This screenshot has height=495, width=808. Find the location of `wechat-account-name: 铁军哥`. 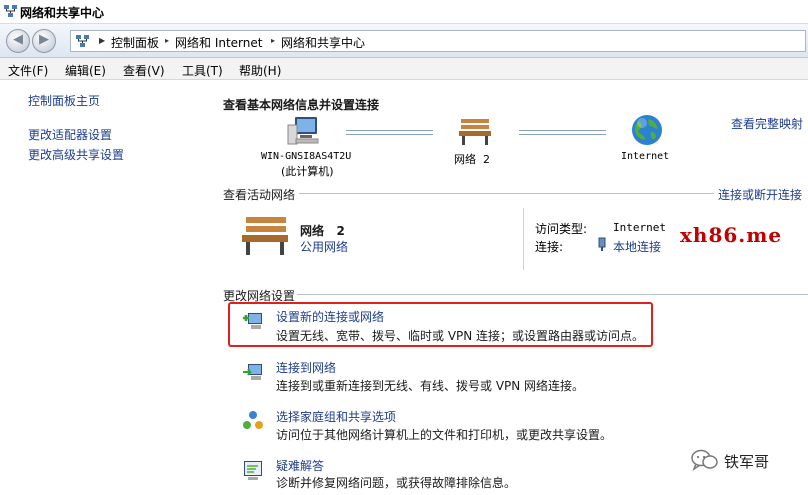

wechat-account-name: 铁军哥 is located at coordinates (747, 462).